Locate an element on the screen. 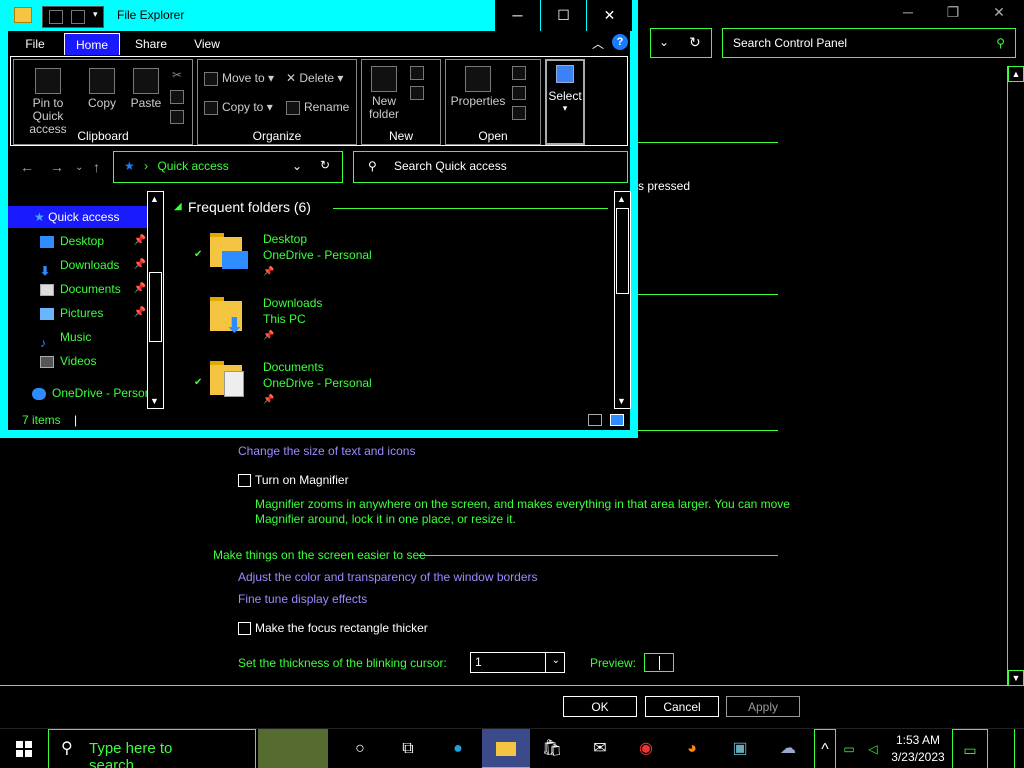  new-folder-button: New folder is located at coordinates (384, 93).